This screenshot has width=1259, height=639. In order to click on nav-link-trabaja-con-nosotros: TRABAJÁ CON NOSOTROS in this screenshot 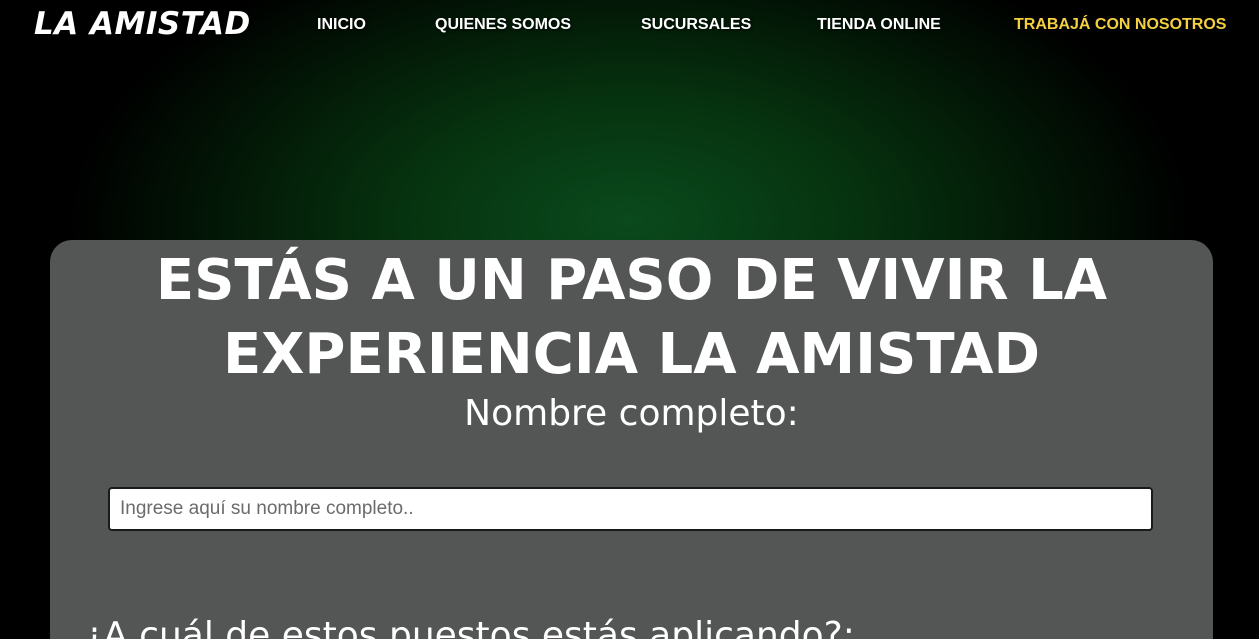, I will do `click(1120, 25)`.